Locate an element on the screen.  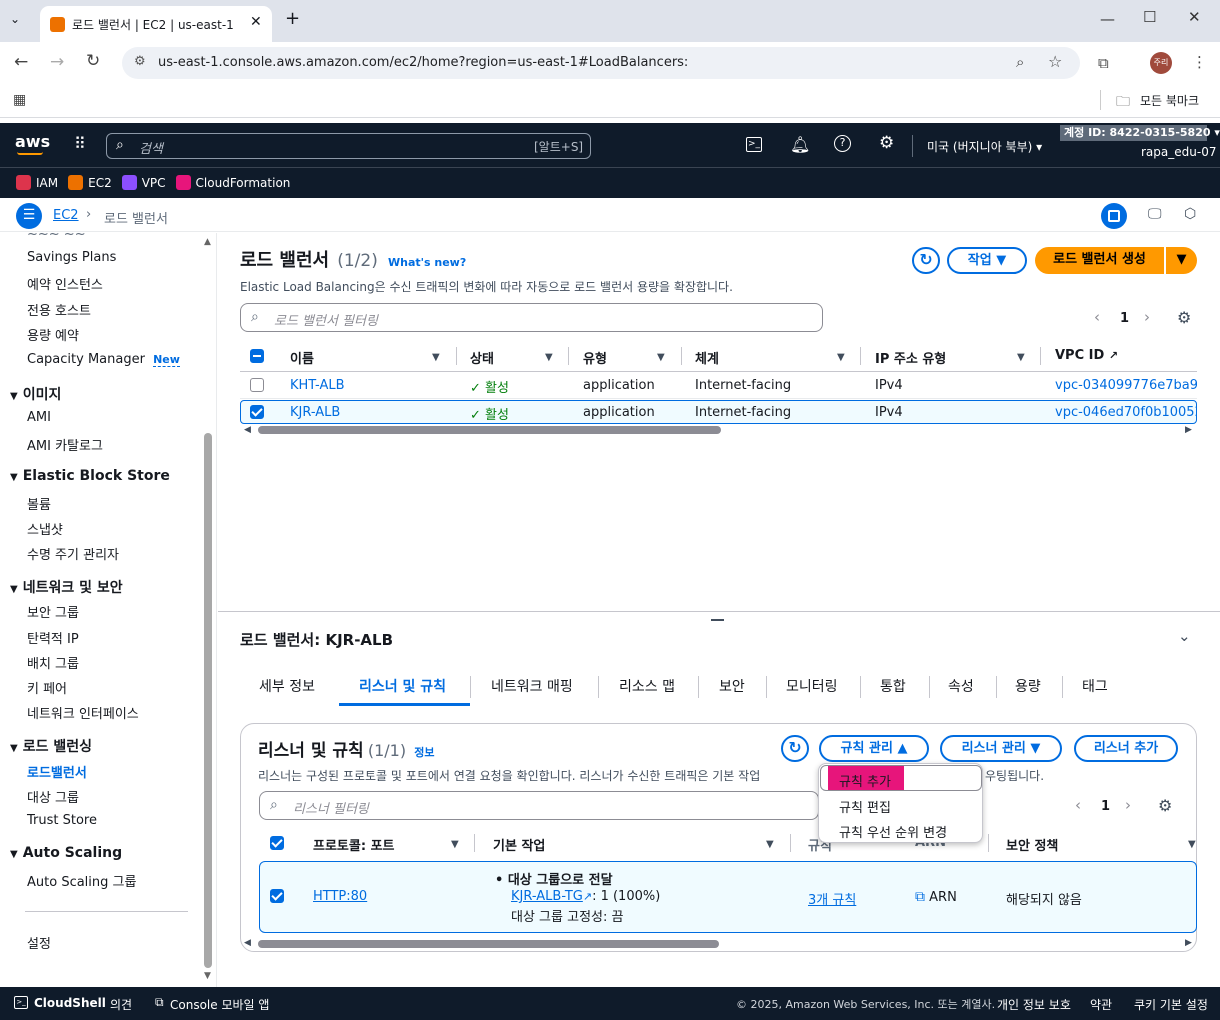
bookmark-star-icon: ☆ is located at coordinates (1055, 61).